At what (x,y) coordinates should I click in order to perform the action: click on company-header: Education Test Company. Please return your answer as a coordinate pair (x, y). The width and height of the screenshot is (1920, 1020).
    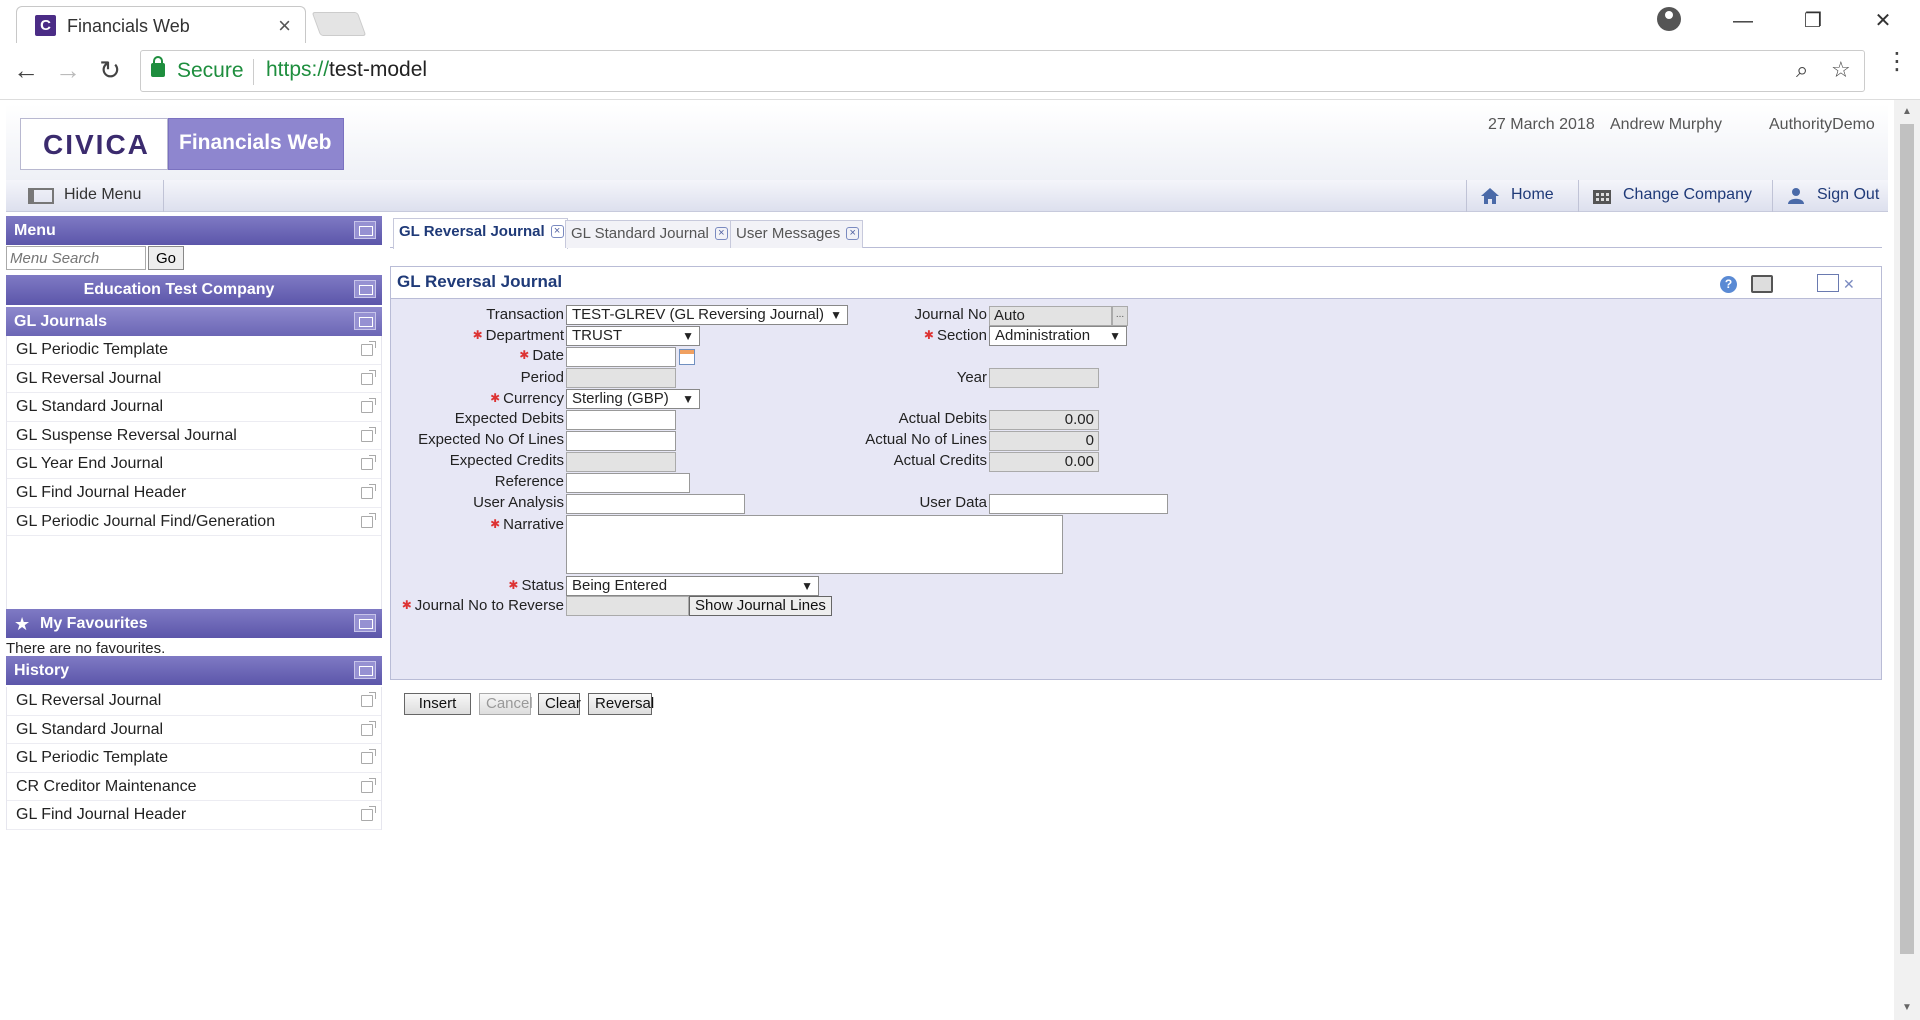
    Looking at the image, I should click on (194, 290).